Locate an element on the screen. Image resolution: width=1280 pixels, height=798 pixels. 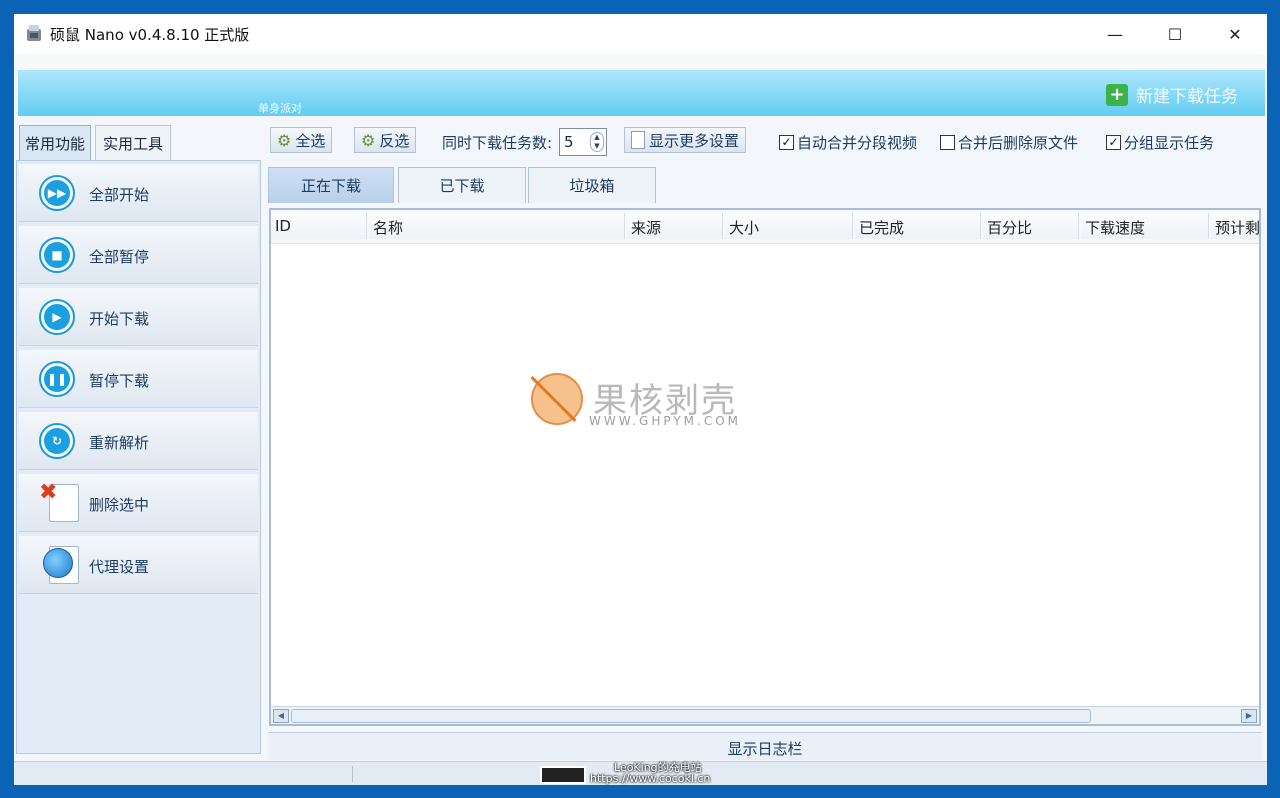
sidebar-item-label: 开始下载 is located at coordinates (119, 319).